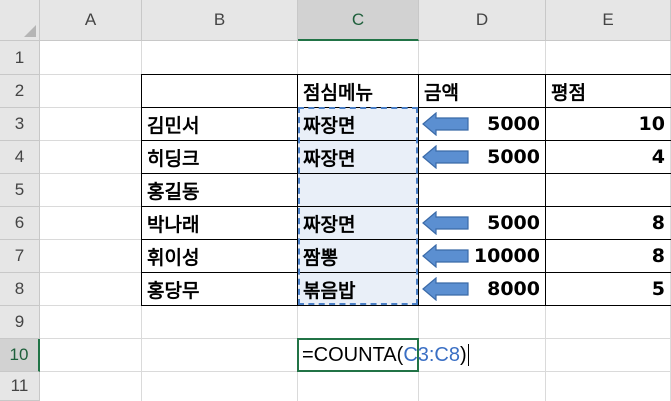 The image size is (671, 401). What do you see at coordinates (432, 354) in the screenshot?
I see `formula-range-reference: C3:C8` at bounding box center [432, 354].